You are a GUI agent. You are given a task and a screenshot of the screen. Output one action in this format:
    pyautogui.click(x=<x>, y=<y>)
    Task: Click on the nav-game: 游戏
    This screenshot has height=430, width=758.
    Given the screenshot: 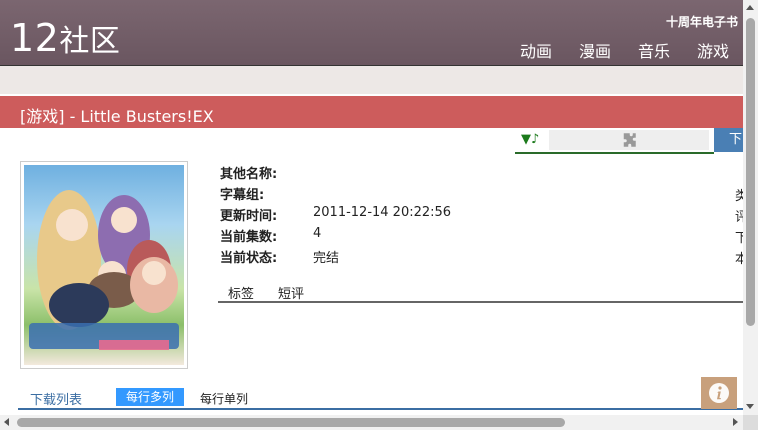 What is the action you would take?
    pyautogui.click(x=713, y=50)
    